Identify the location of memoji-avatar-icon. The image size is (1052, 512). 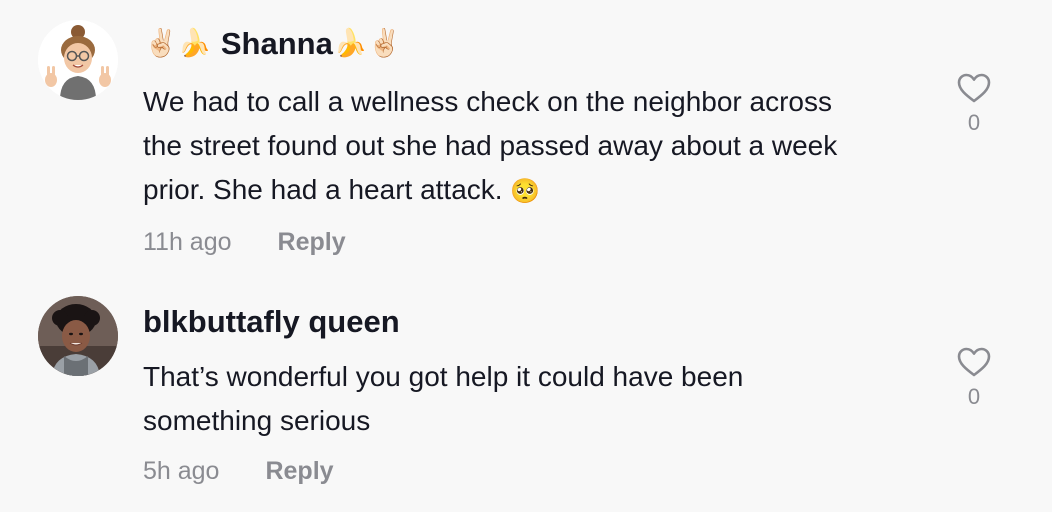
(78, 60).